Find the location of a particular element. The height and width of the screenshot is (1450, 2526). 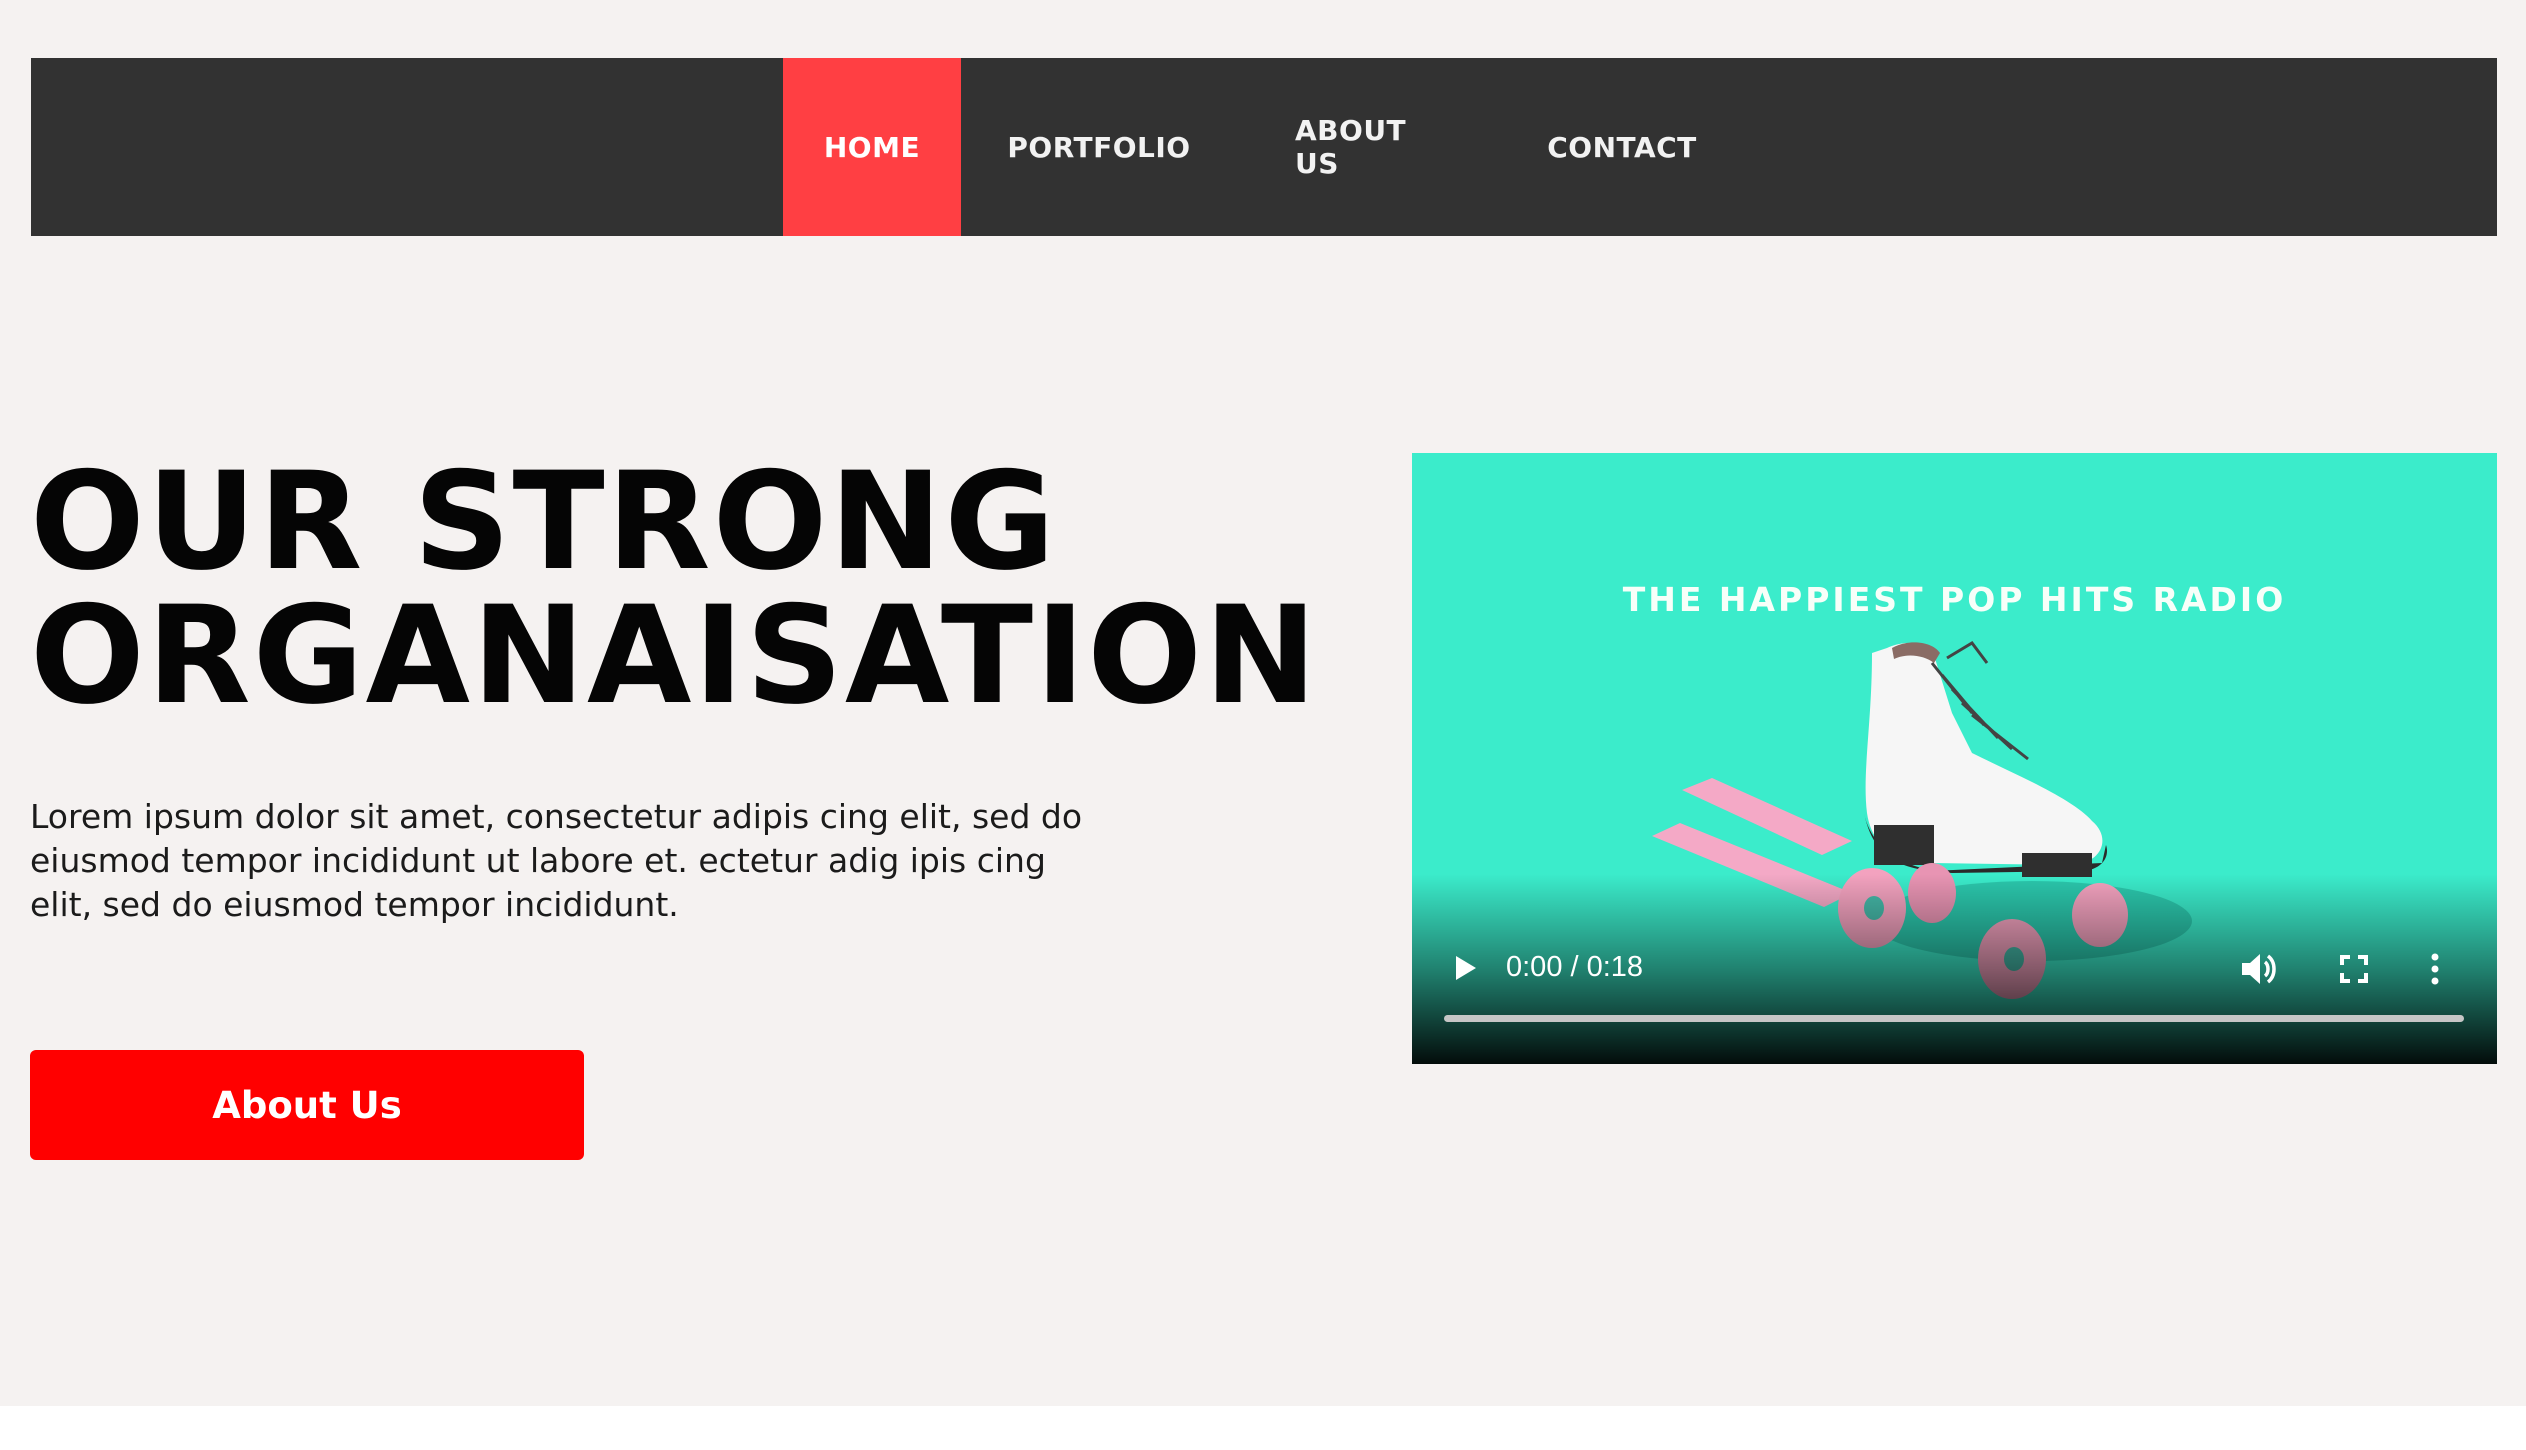

about-us-button: About Us is located at coordinates (307, 1105).